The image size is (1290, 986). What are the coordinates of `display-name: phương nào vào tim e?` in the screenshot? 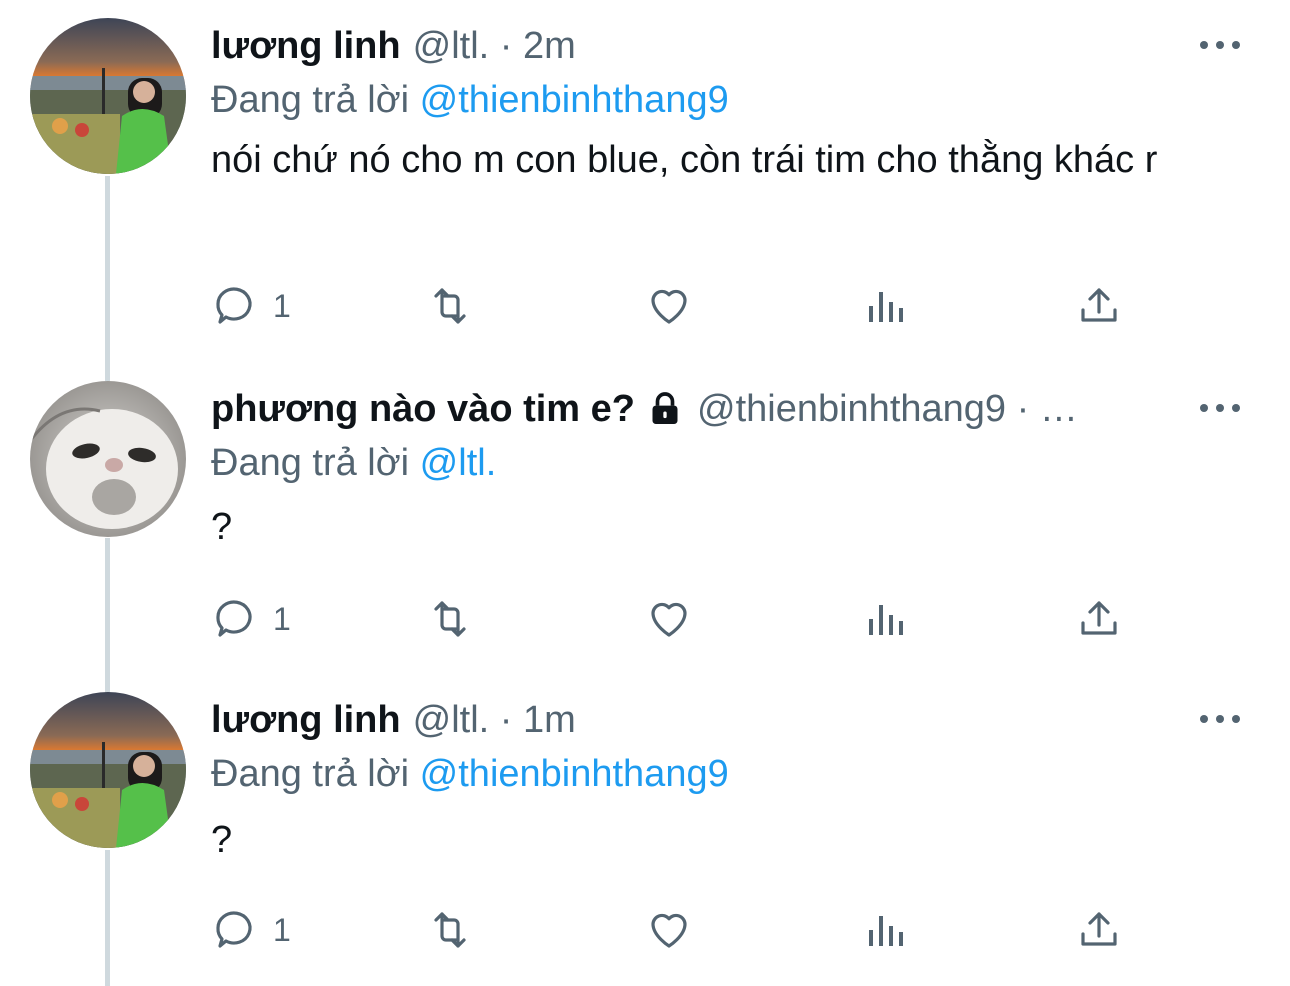 It's located at (423, 409).